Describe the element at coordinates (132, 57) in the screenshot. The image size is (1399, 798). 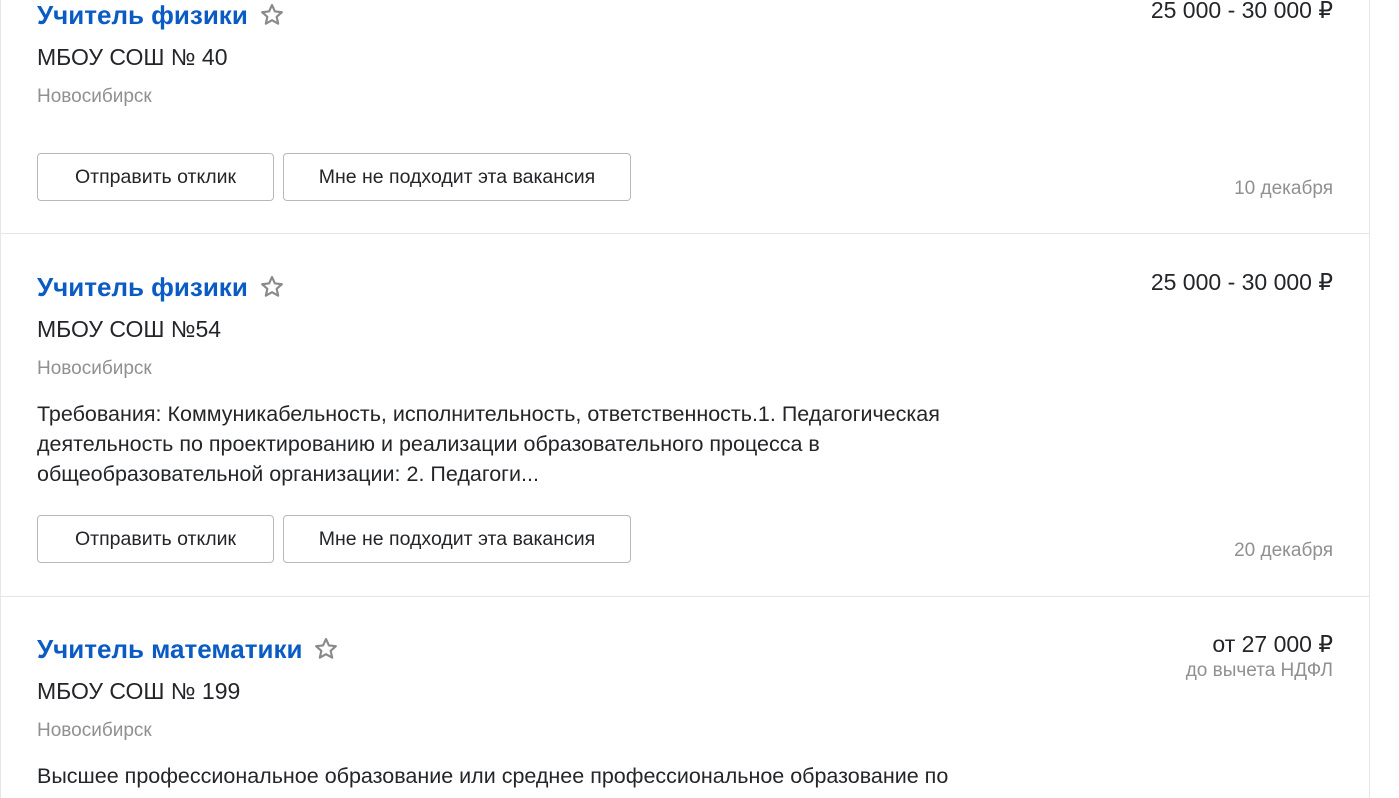
I see `vacancy-company: МБОУ СОШ № 40` at that location.